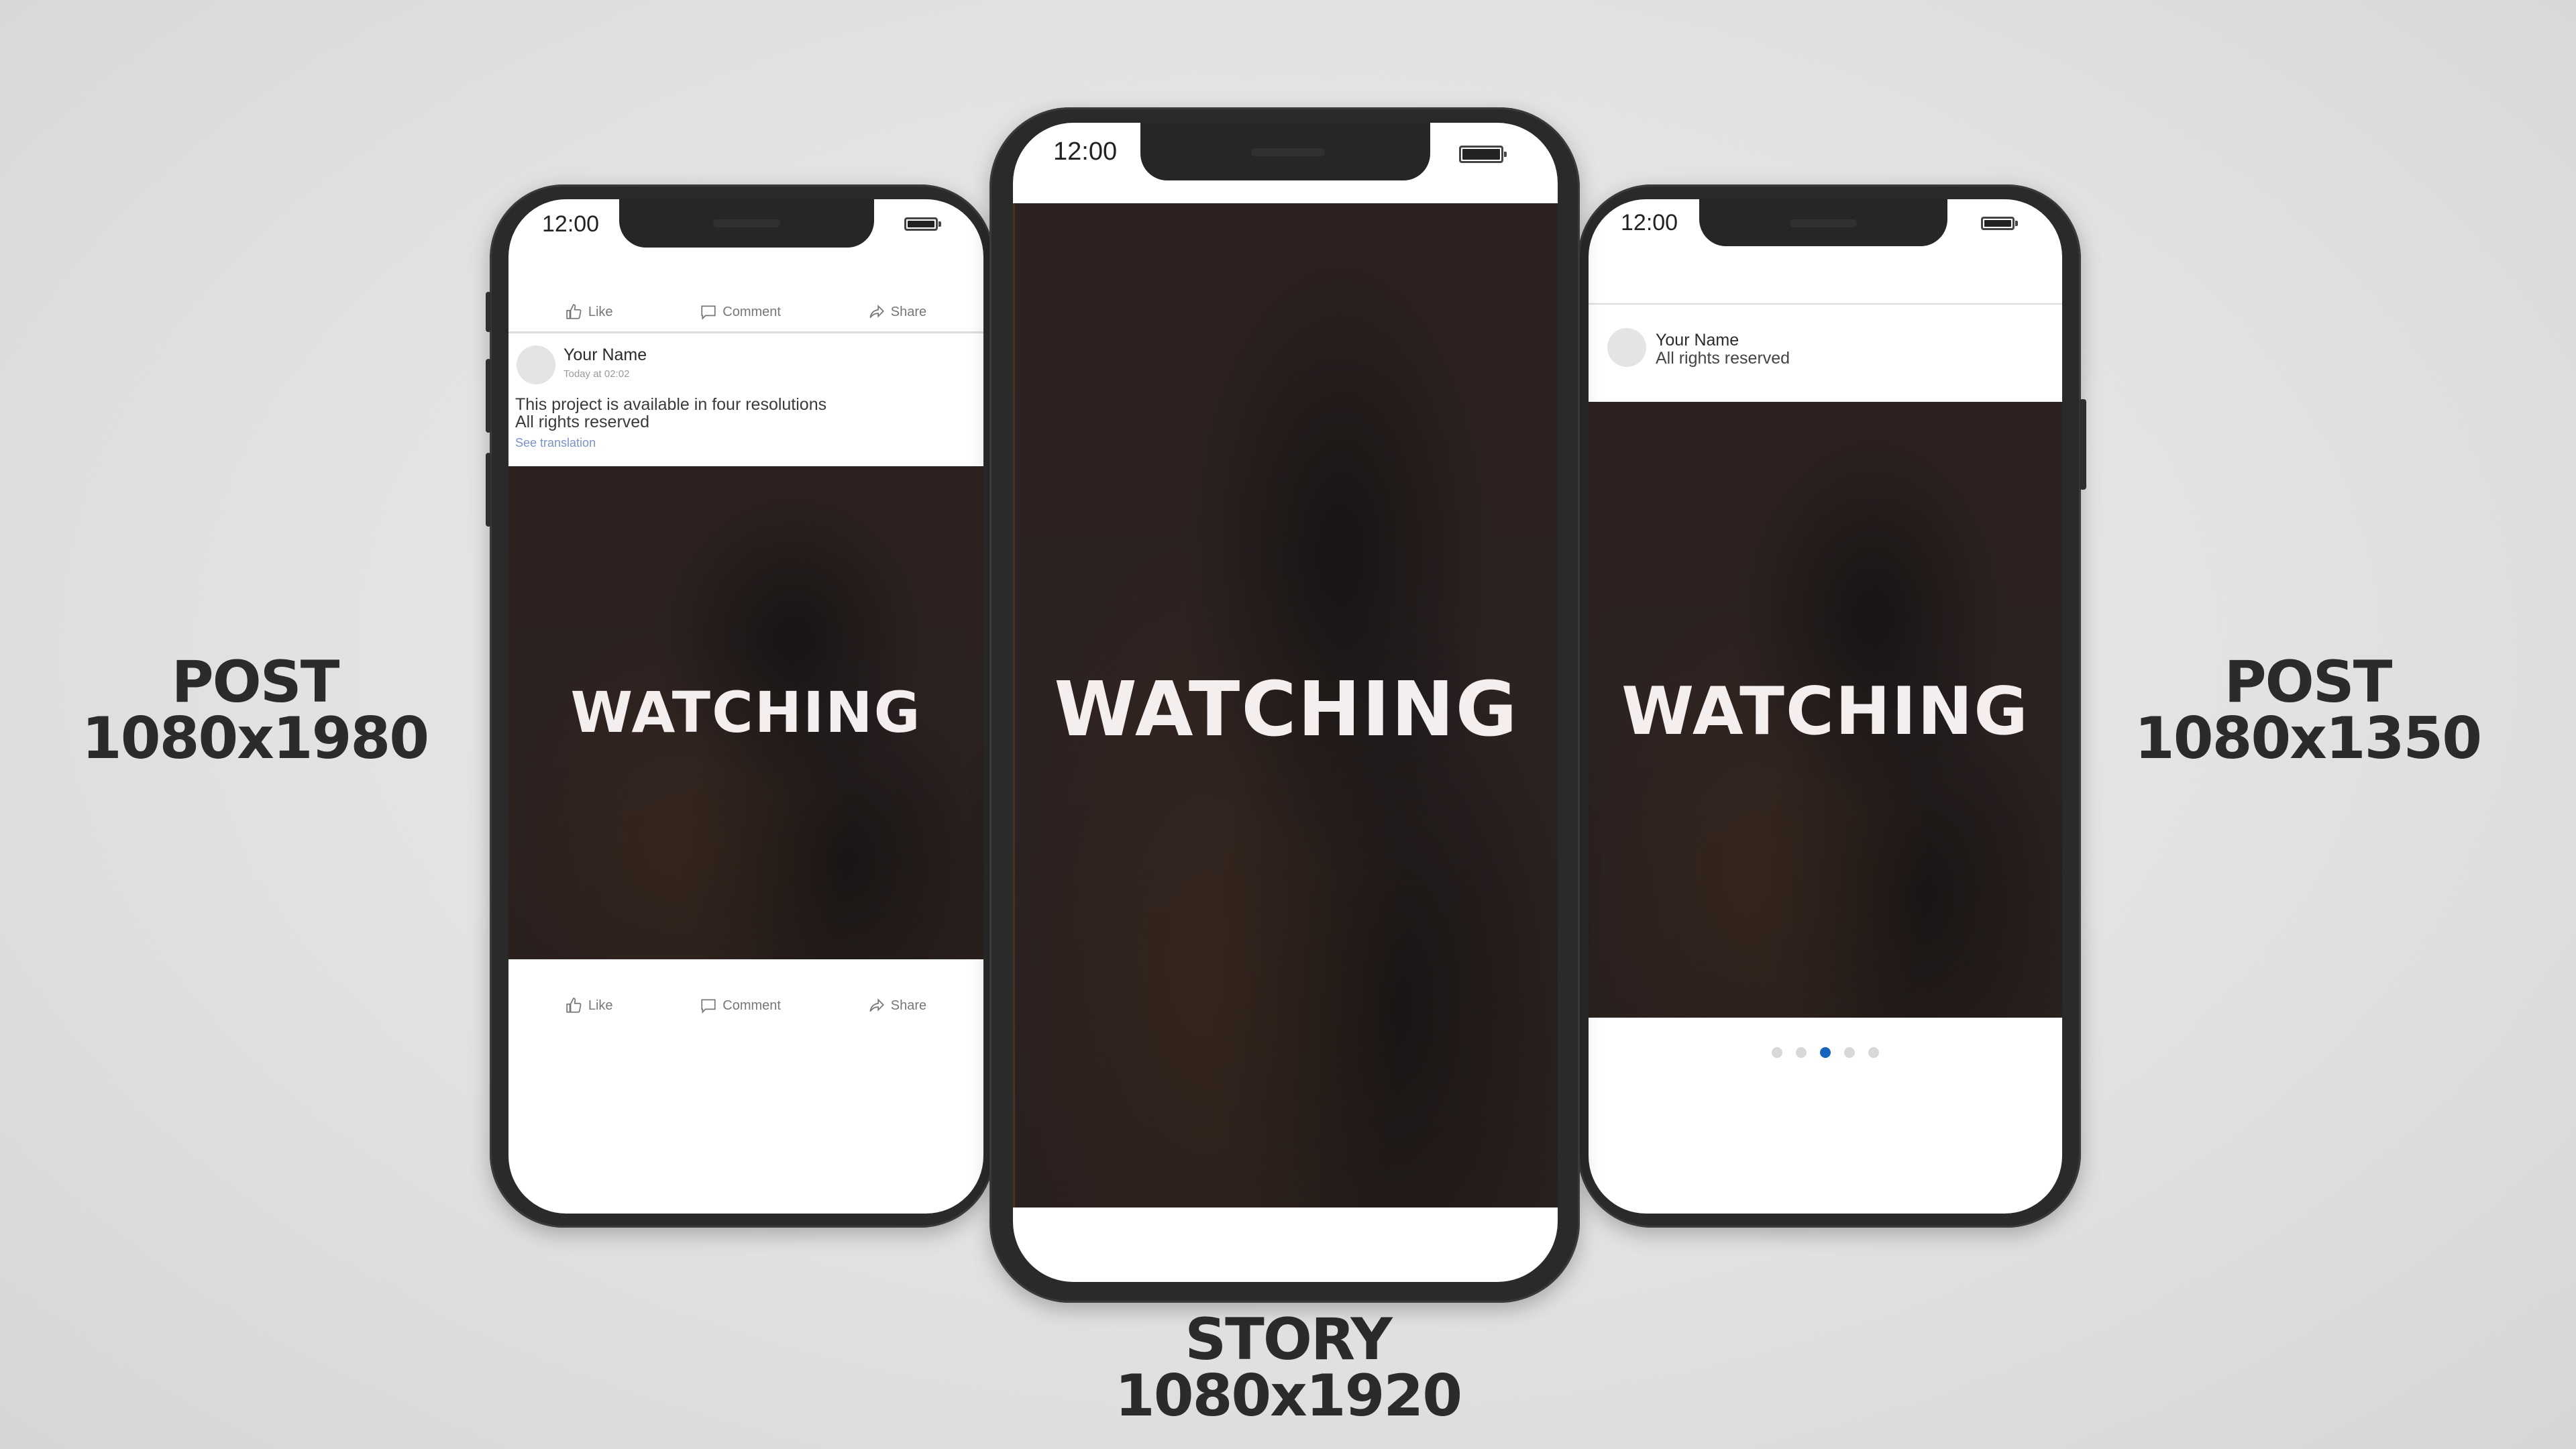 This screenshot has height=1449, width=2576. I want to click on resolution-label-post-1080x1350: POST 1080x1350, so click(2308, 711).